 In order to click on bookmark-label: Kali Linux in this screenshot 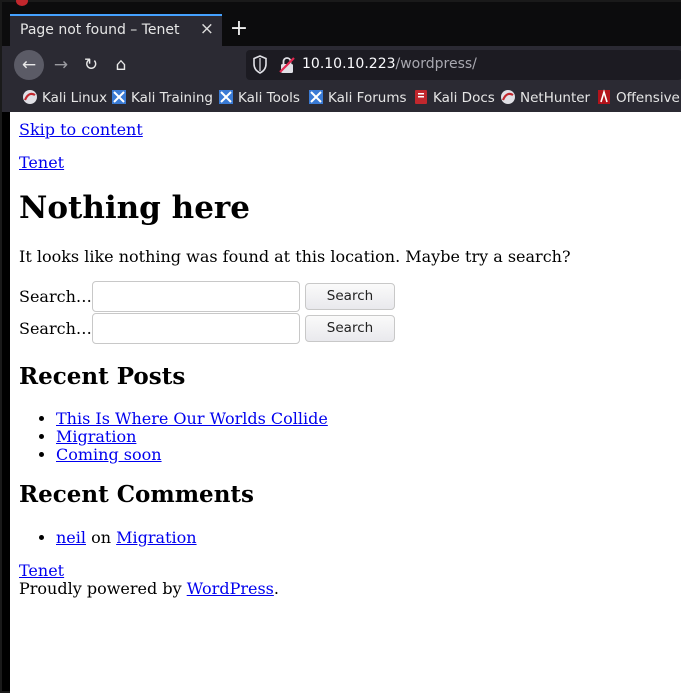, I will do `click(75, 98)`.